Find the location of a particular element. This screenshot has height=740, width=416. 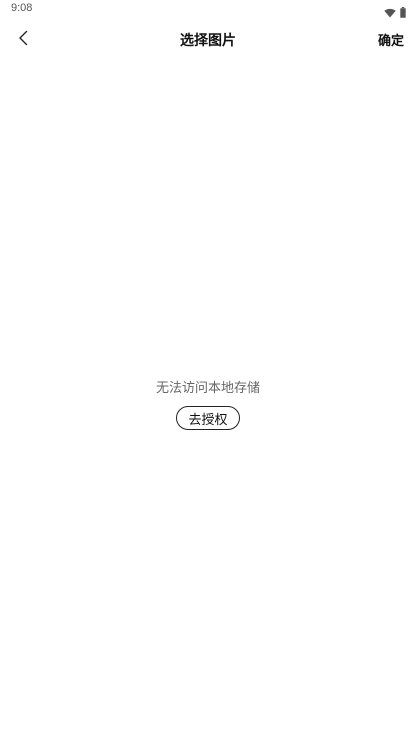

battery-icon is located at coordinates (403, 12).